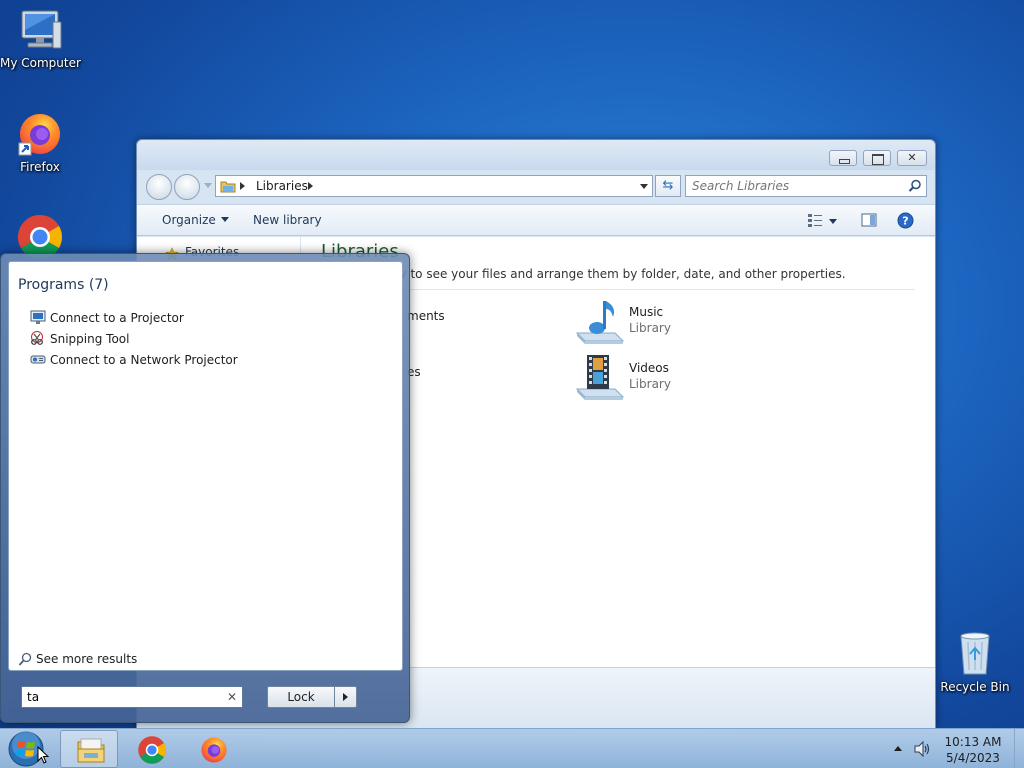  What do you see at coordinates (346, 697) in the screenshot?
I see `shutdown-options-button` at bounding box center [346, 697].